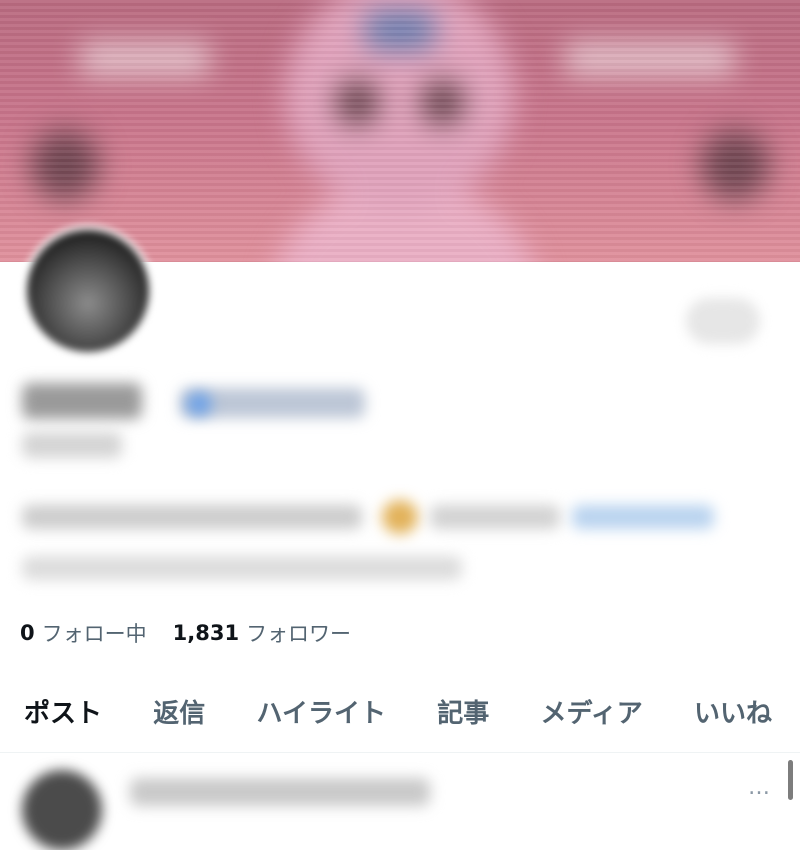 The width and height of the screenshot is (800, 850). I want to click on tab-media: メディア, so click(592, 711).